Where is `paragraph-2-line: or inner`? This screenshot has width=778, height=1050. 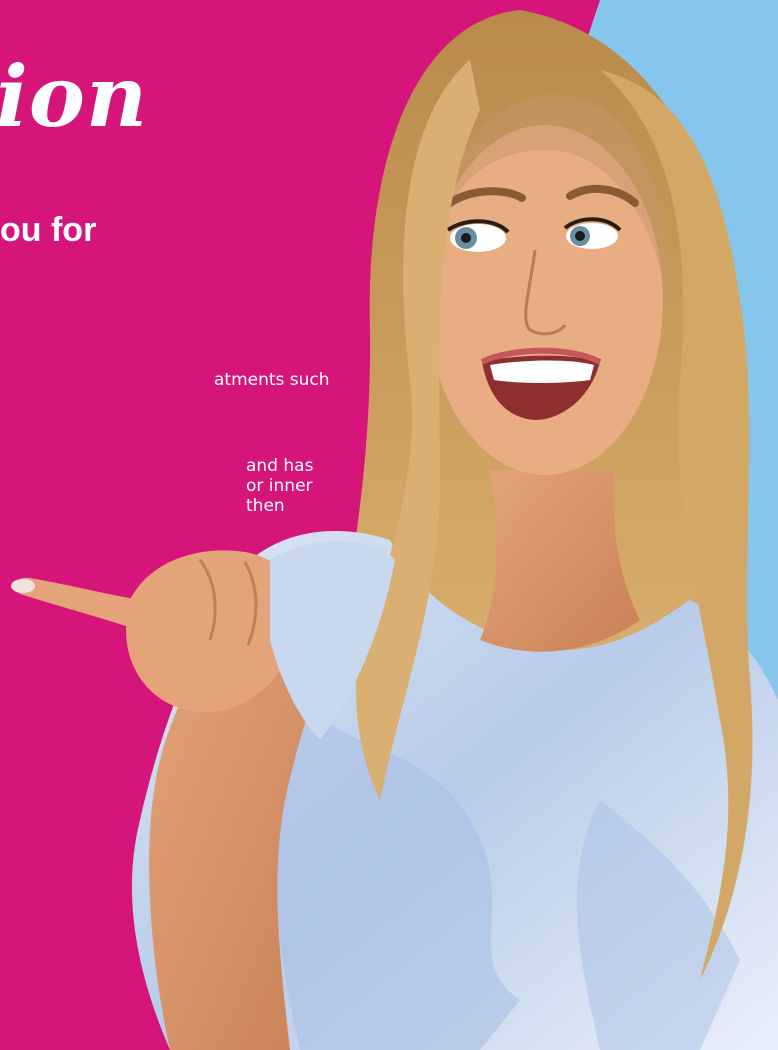 paragraph-2-line: or inner is located at coordinates (279, 486).